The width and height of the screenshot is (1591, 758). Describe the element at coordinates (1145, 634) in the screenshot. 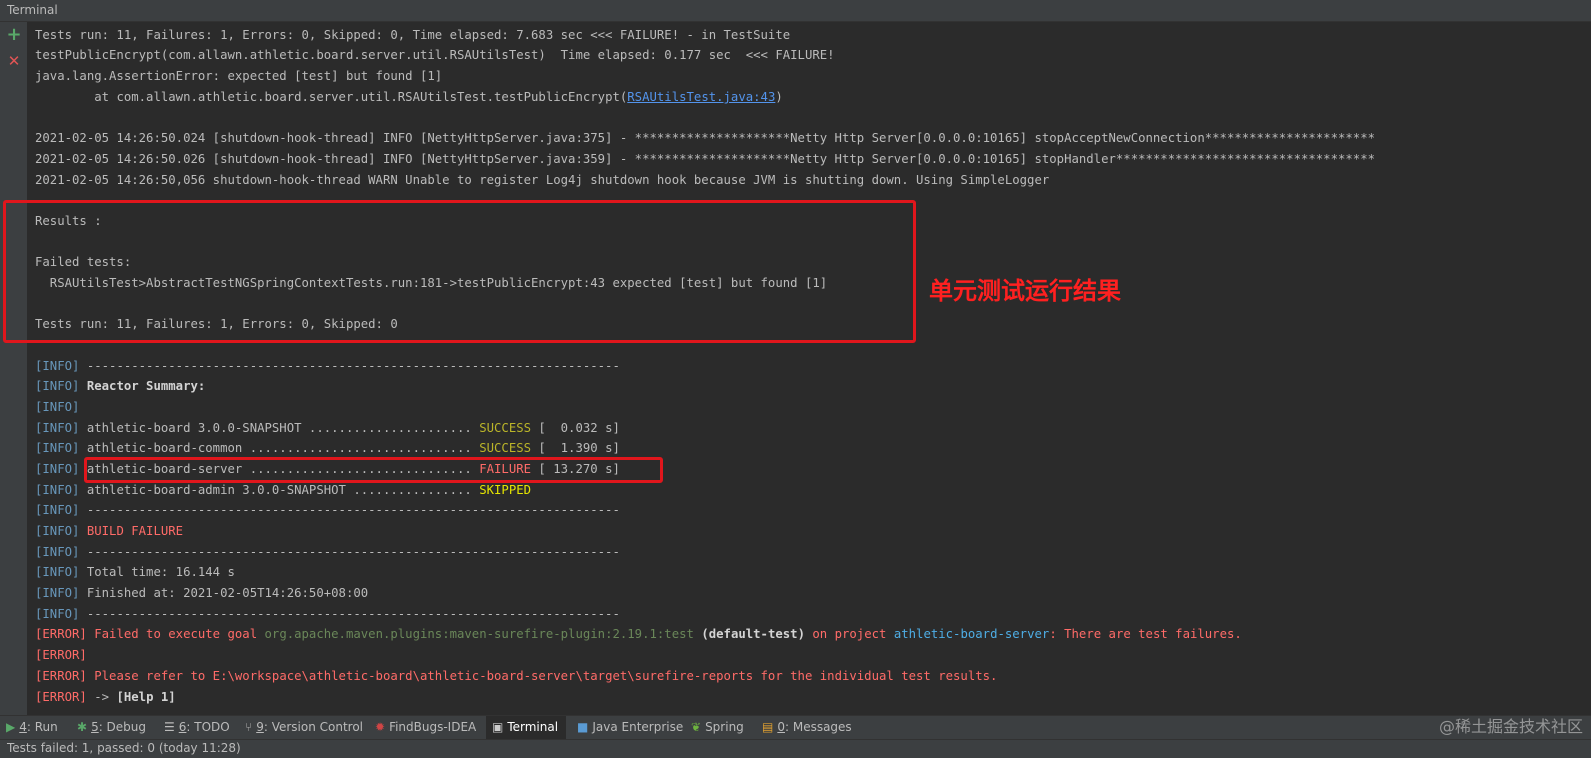

I see `error-text: : There are test failures.` at that location.